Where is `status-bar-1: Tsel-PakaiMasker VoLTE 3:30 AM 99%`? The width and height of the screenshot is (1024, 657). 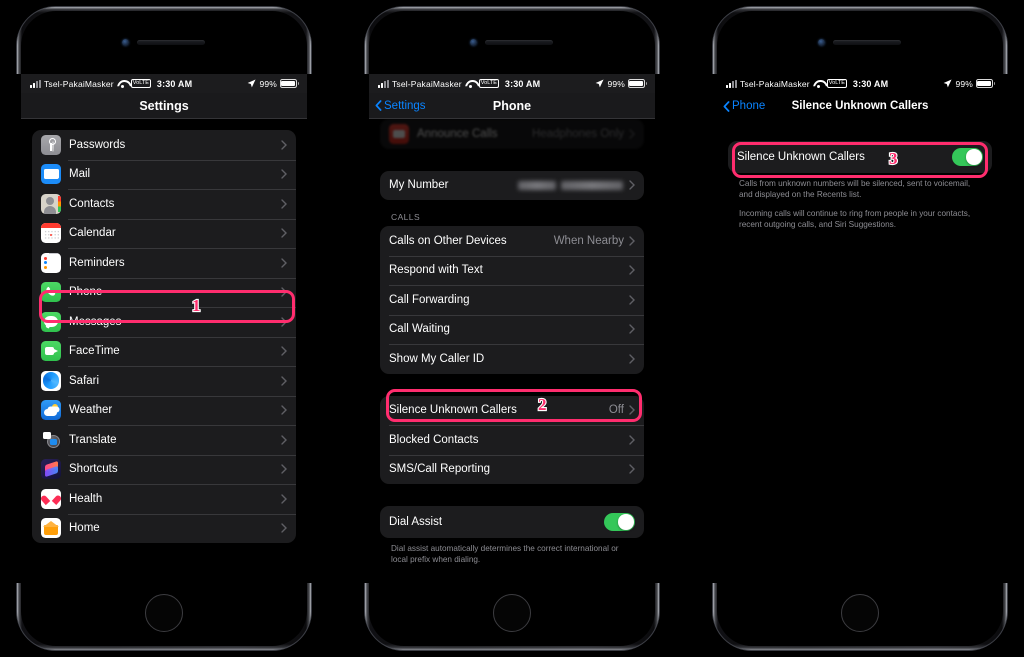
status-bar-1: Tsel-PakaiMasker VoLTE 3:30 AM 99% is located at coordinates (164, 83).